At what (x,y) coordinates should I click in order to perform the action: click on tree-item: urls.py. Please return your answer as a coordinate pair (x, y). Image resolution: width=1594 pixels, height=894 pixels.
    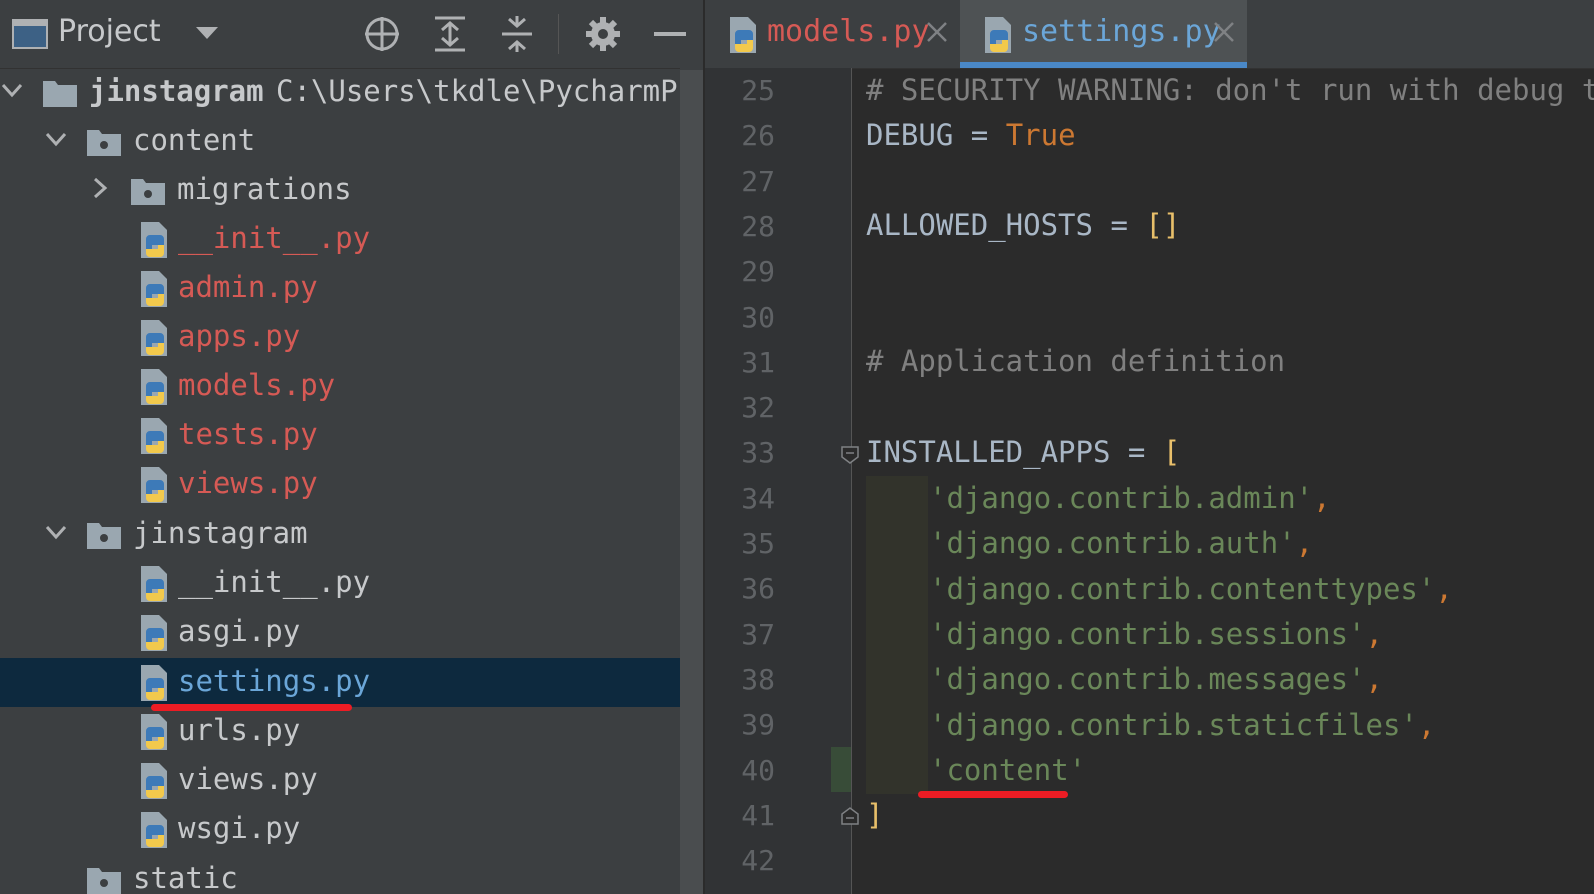
    Looking at the image, I should click on (340, 731).